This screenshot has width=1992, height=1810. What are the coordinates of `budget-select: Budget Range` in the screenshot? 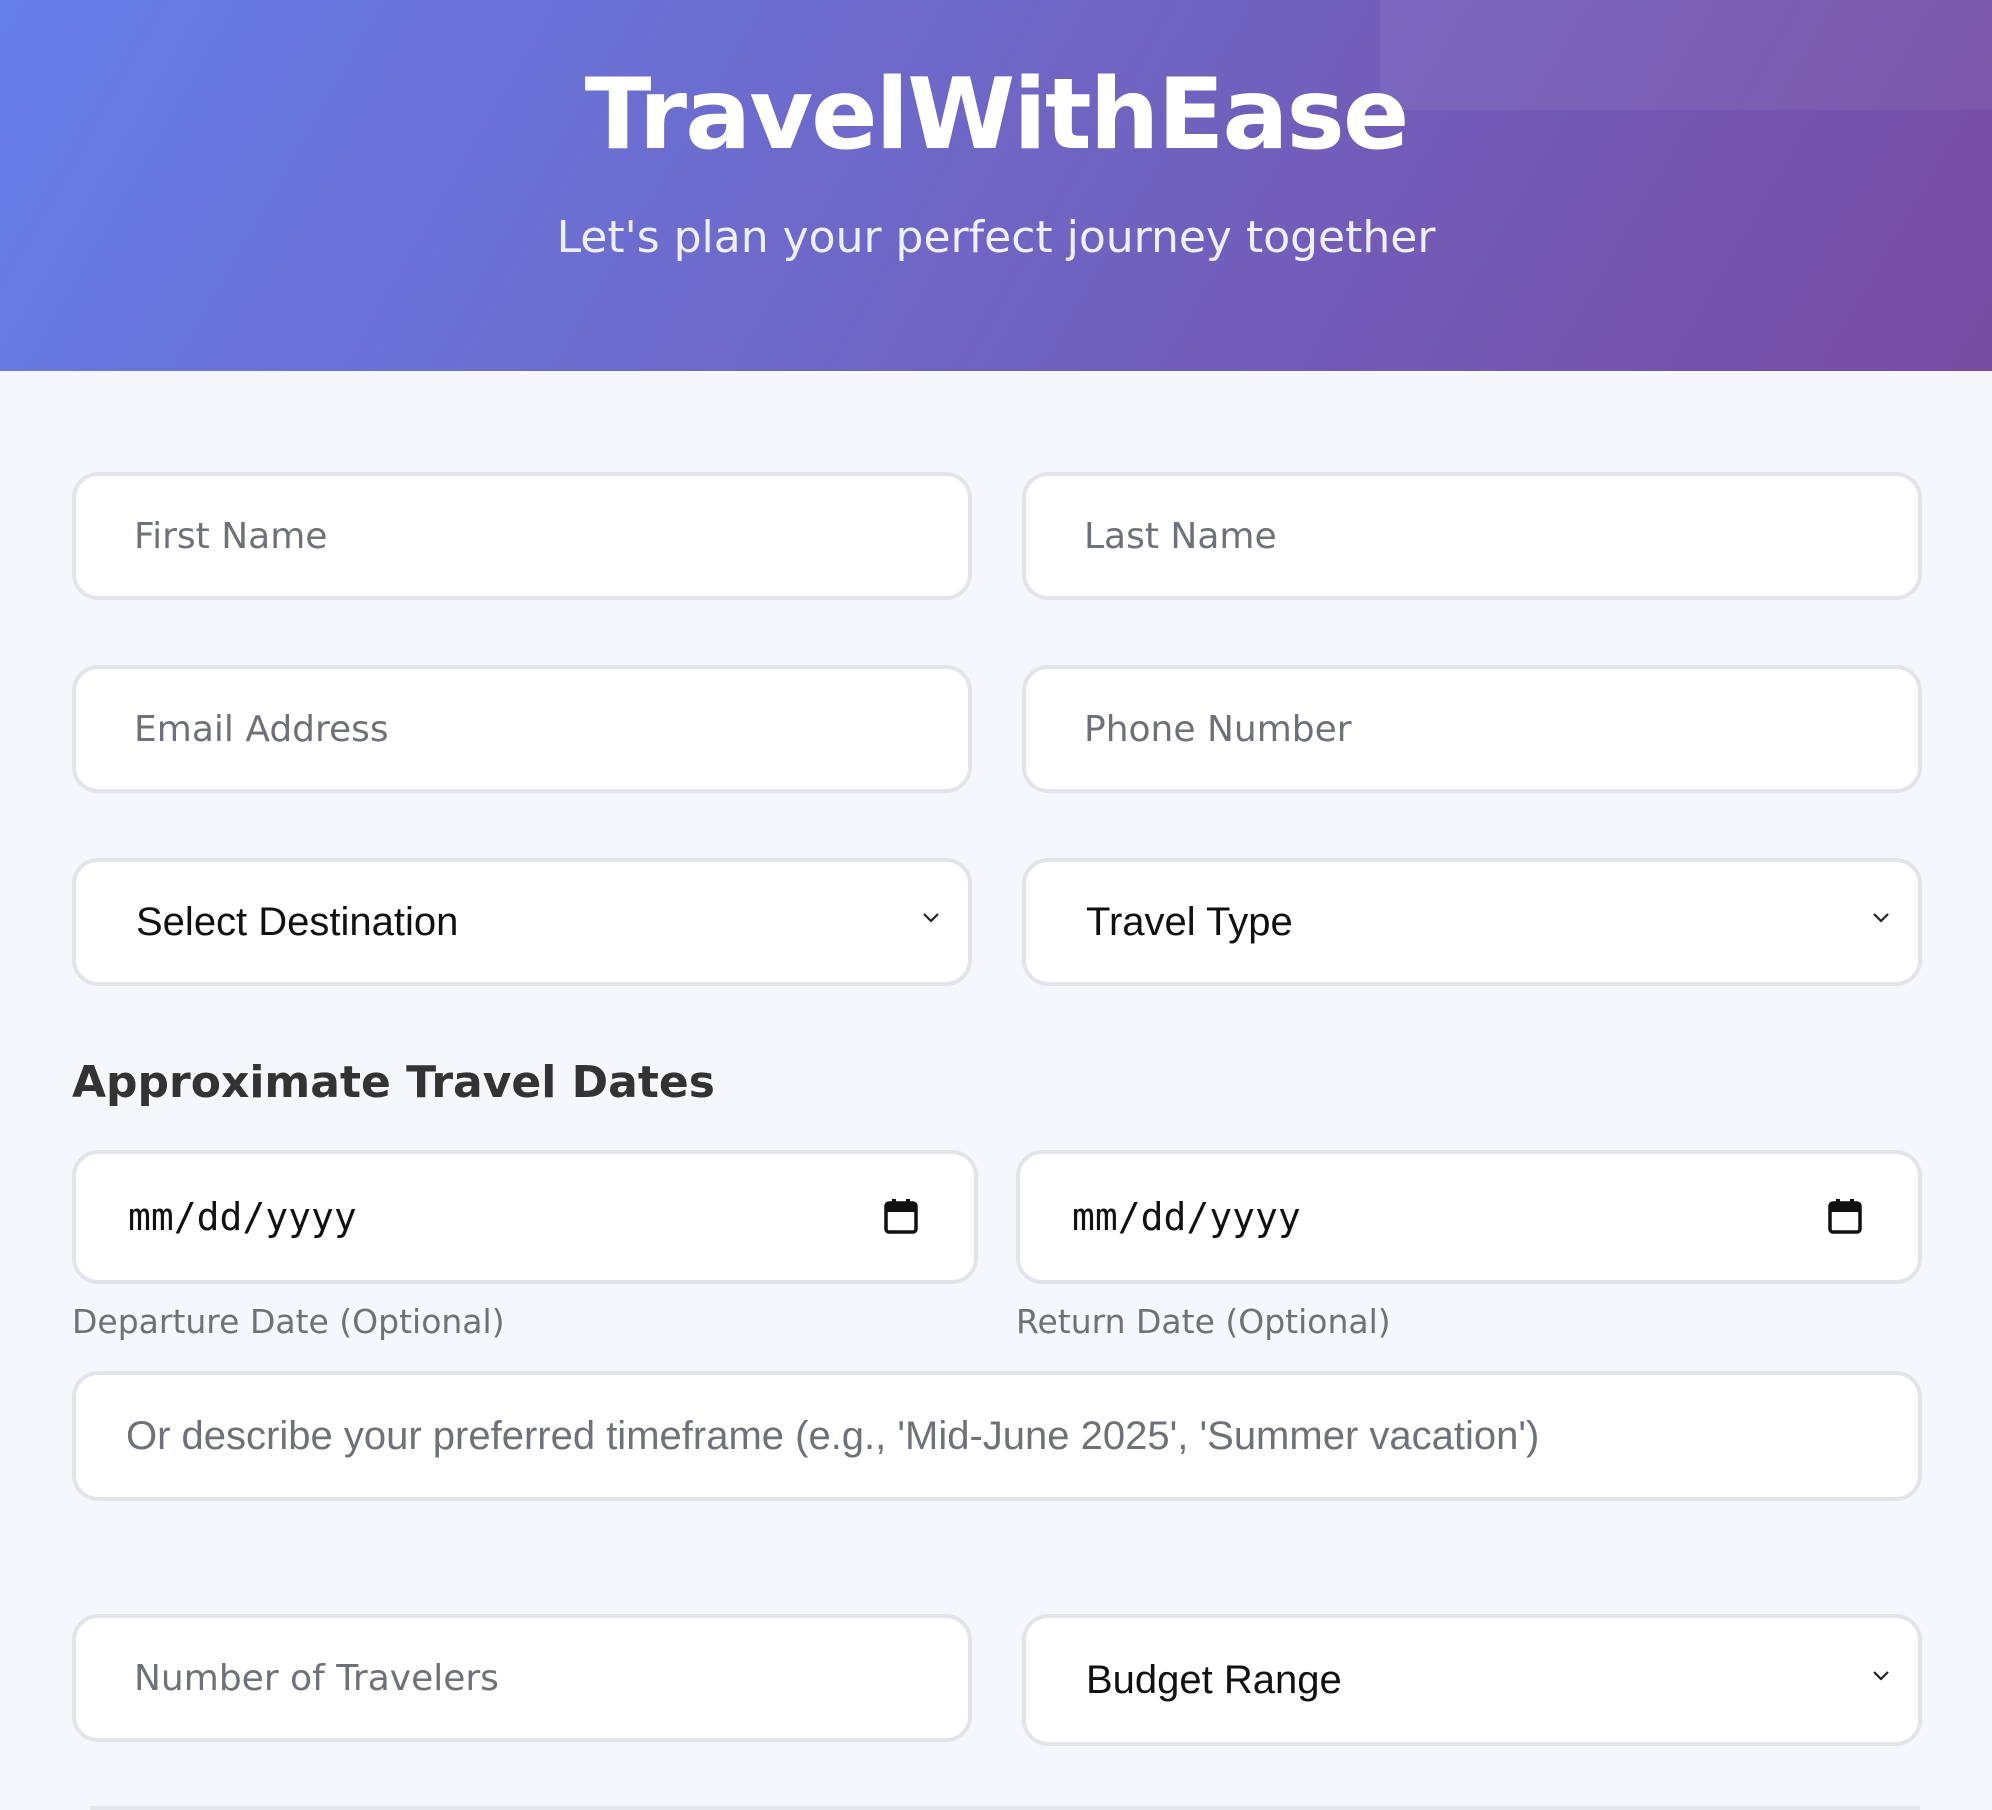 It's located at (1472, 1680).